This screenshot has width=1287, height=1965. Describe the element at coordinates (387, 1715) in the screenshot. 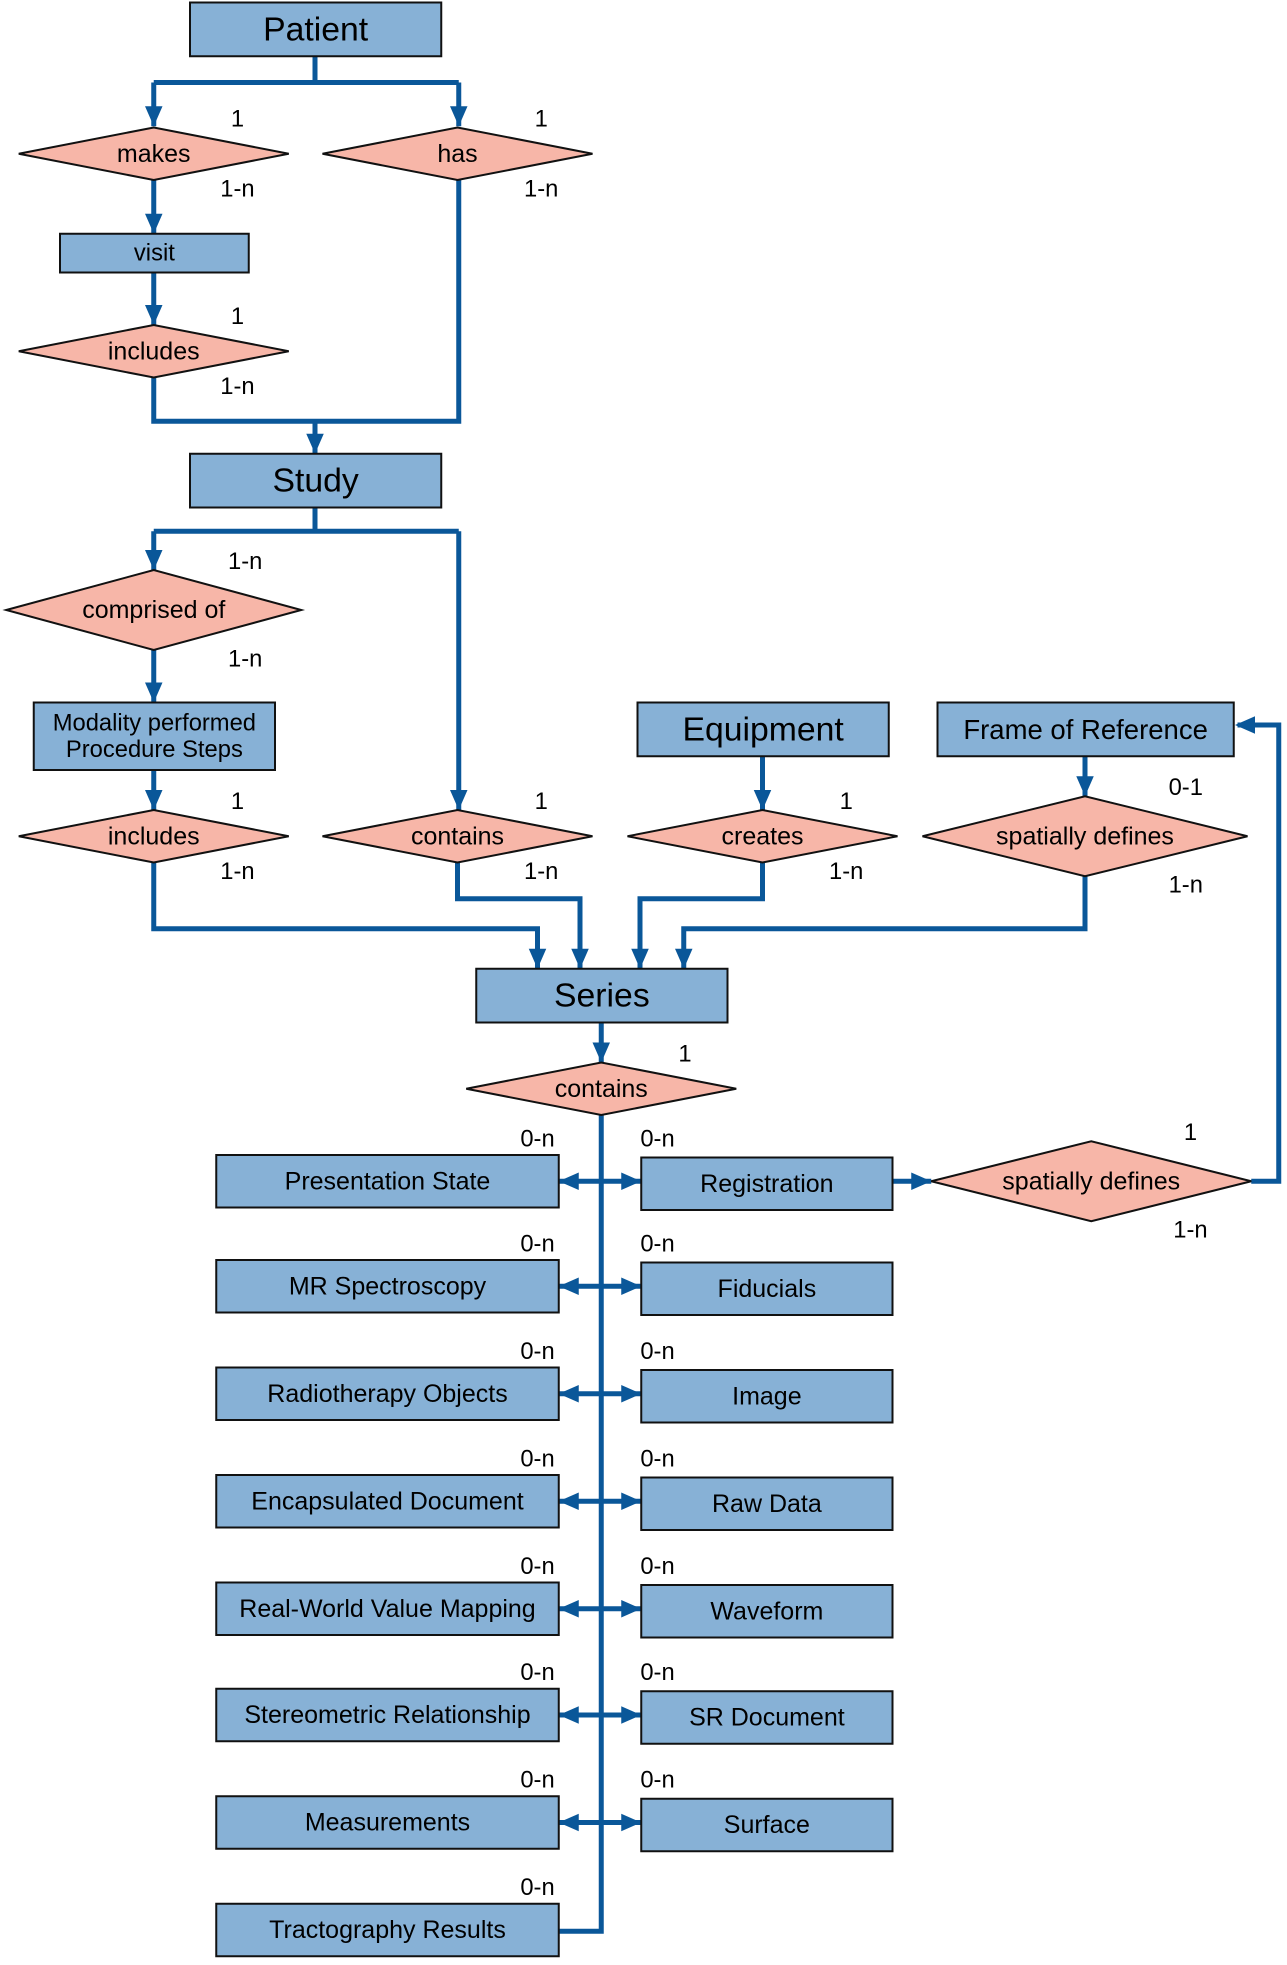

I see `stereometric-relationship-entity-label: Stereometric Relationship` at that location.